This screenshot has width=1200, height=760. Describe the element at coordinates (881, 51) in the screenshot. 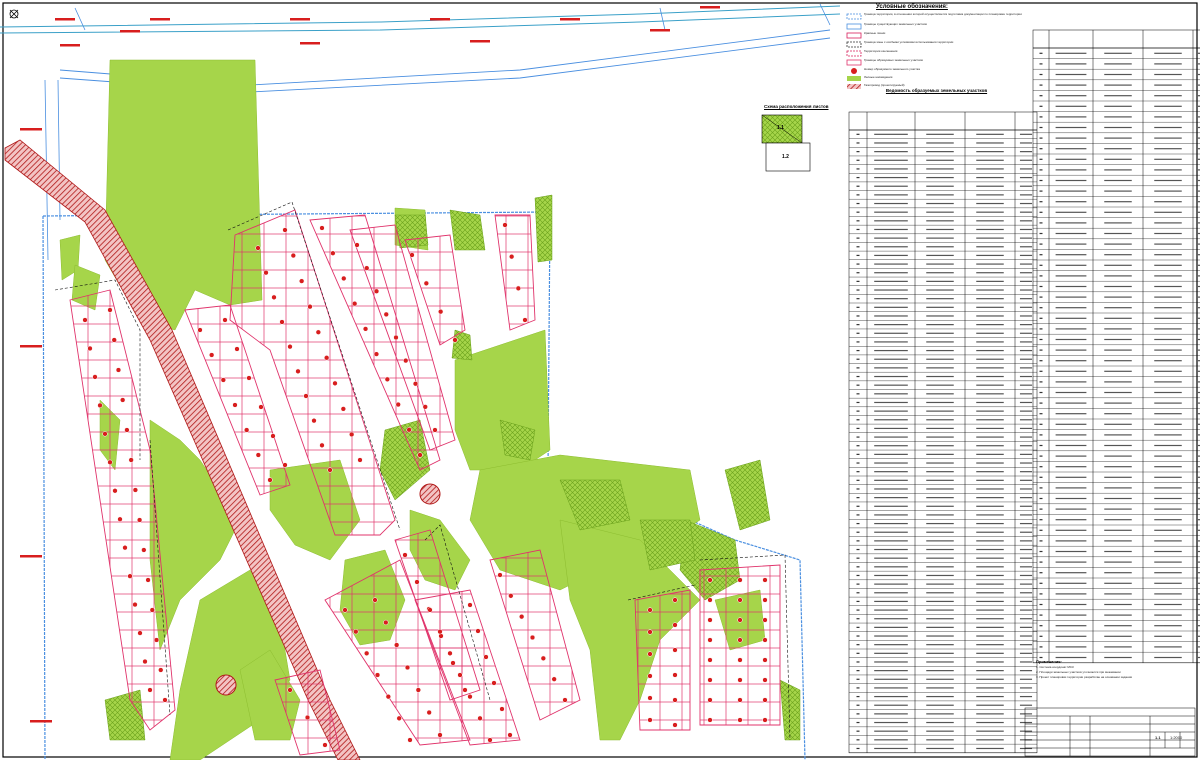

I see `legend-item-zone2: Территория озеленения` at that location.